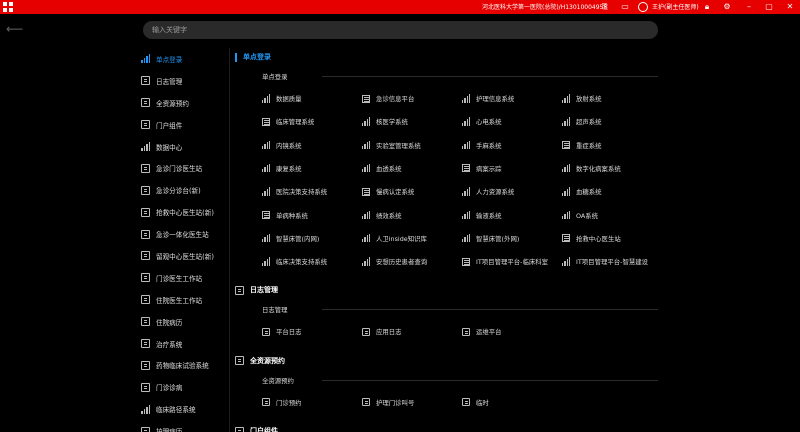 This screenshot has width=800, height=432. I want to click on sidebar-item: 治疗系统, so click(183, 344).